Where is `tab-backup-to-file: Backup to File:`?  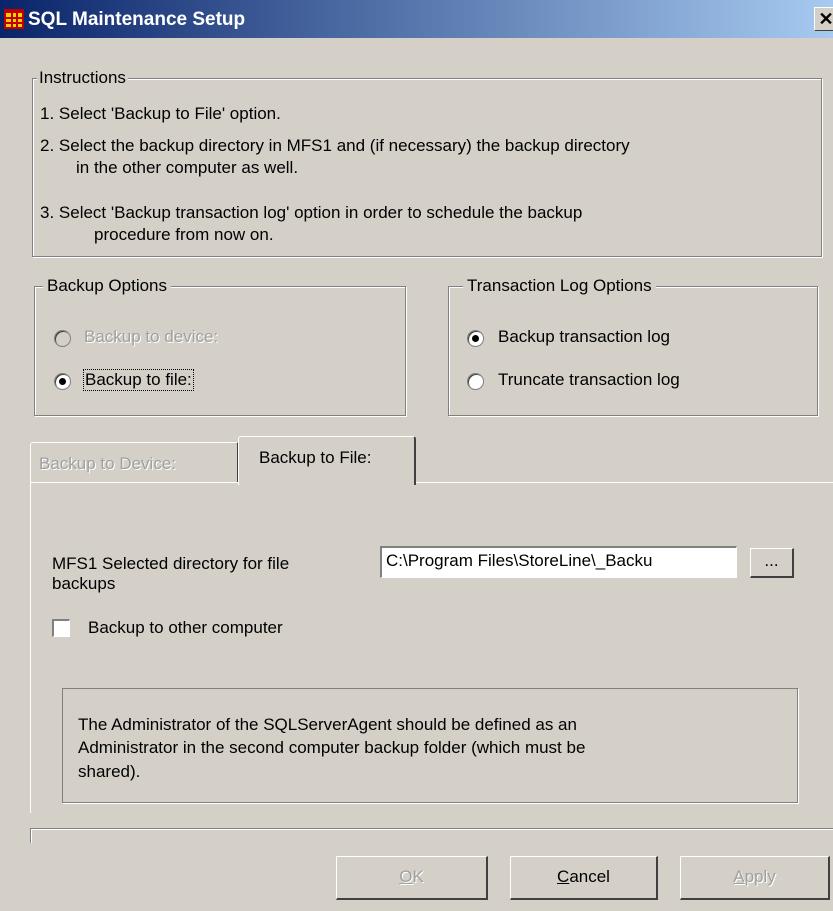
tab-backup-to-file: Backup to File: is located at coordinates (327, 460).